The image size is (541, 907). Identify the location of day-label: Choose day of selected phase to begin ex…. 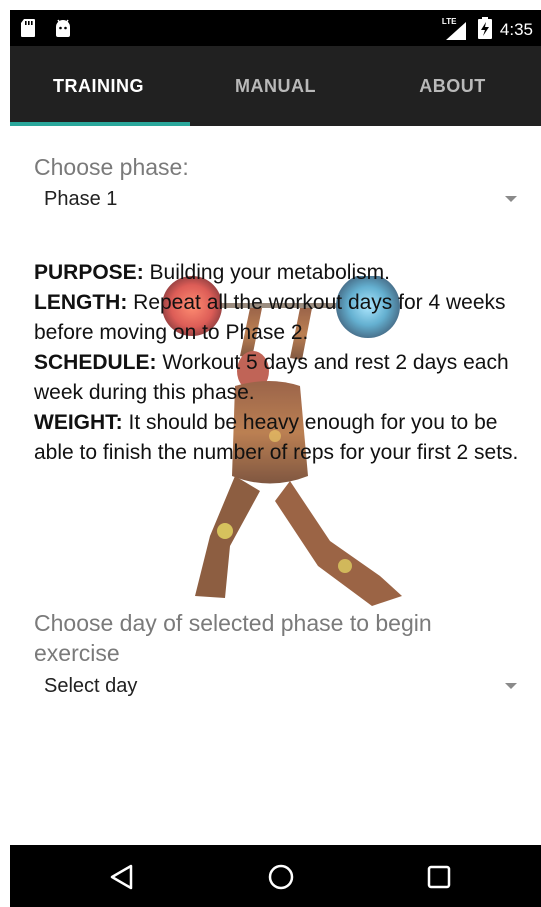
(233, 638).